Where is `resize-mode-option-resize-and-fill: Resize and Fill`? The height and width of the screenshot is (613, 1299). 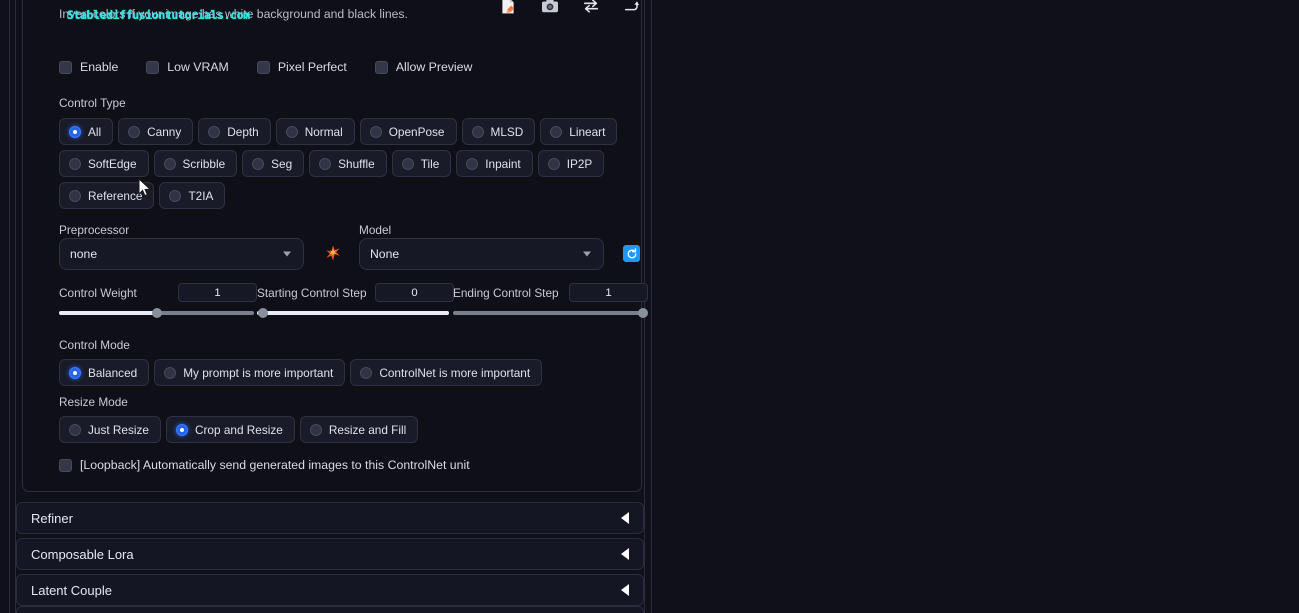 resize-mode-option-resize-and-fill: Resize and Fill is located at coordinates (359, 429).